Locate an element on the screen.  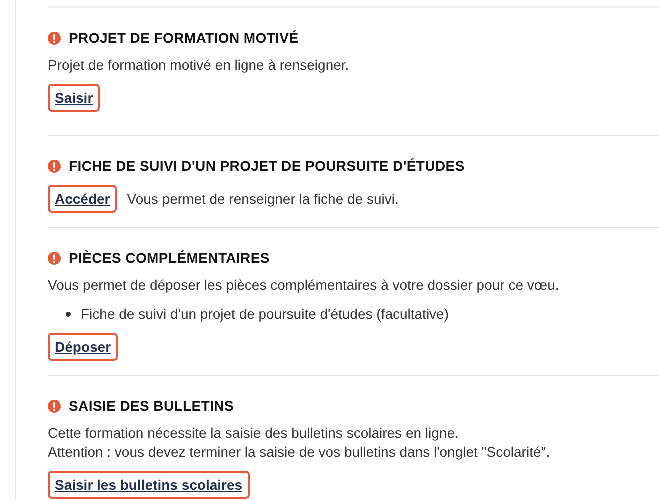
section-title: FICHE DE SUIVI D'UN PROJET DE POURSUITE D'ÉTUDES is located at coordinates (267, 166).